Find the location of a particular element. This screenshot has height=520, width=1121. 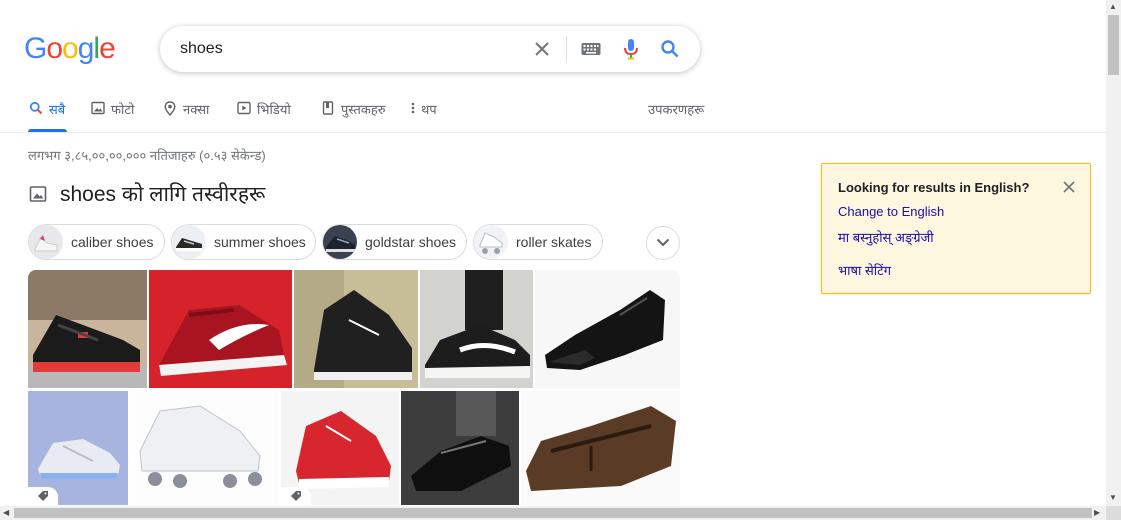

chip-roller-skates: roller skates is located at coordinates (538, 242).